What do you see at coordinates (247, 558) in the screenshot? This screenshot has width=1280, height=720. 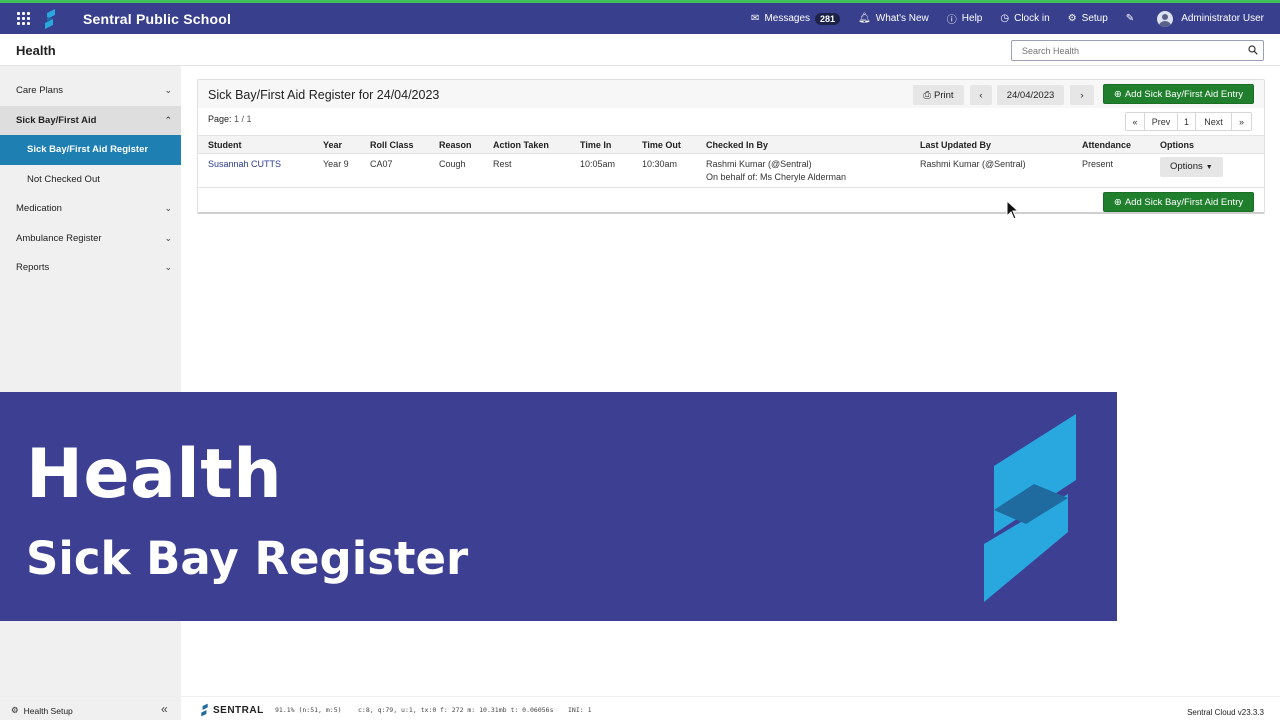 I see `banner-subtitle: Sick Bay Register` at bounding box center [247, 558].